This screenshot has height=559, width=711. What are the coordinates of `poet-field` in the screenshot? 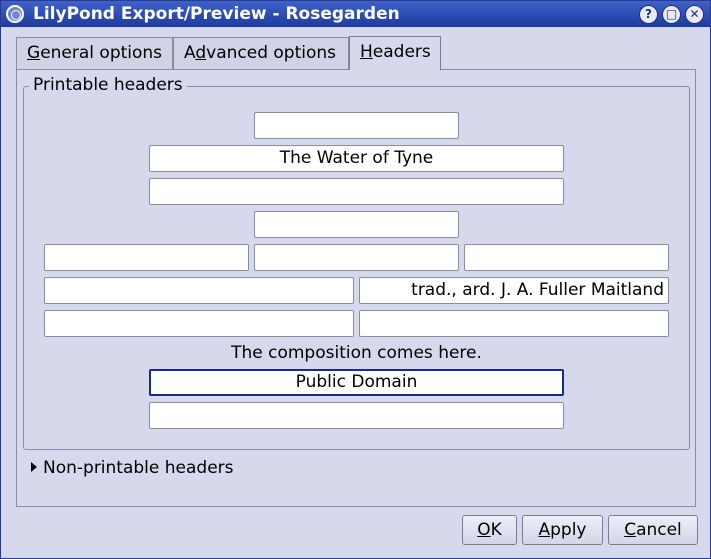 It's located at (146, 257).